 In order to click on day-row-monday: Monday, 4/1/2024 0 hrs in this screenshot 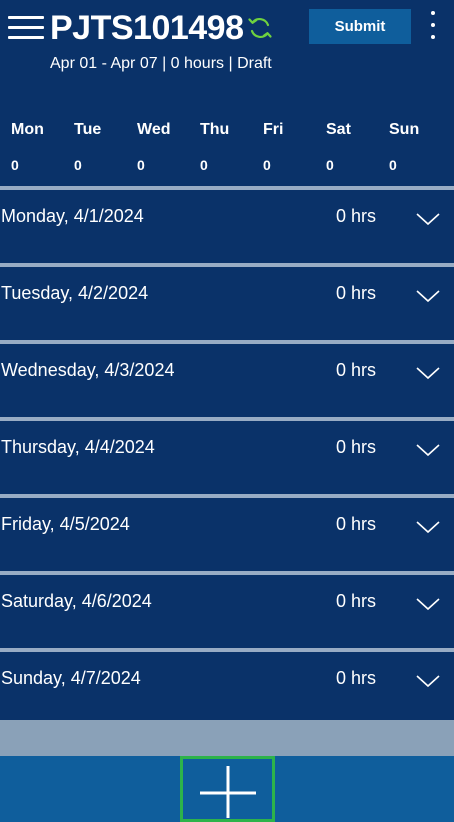, I will do `click(227, 224)`.